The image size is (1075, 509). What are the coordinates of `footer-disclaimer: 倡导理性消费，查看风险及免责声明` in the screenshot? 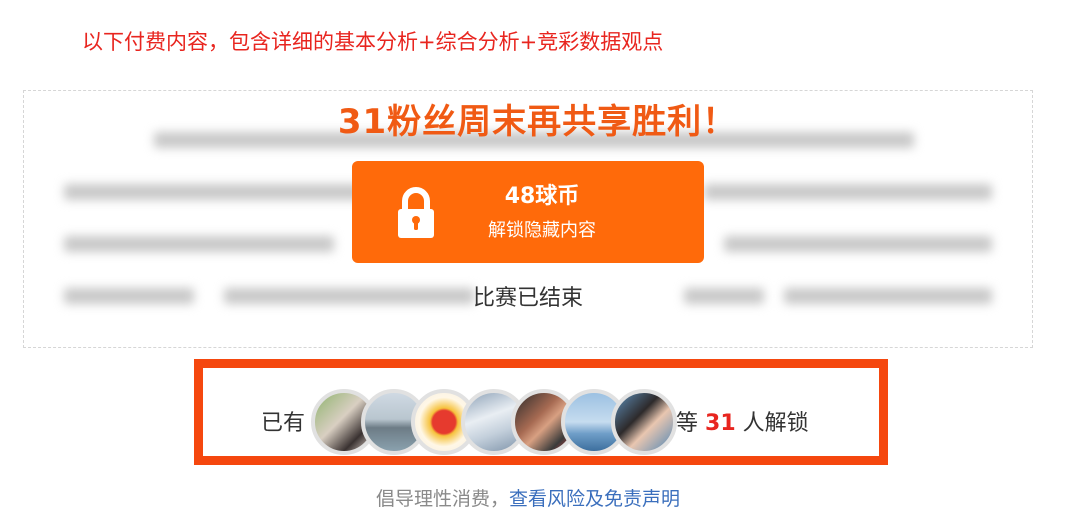 It's located at (528, 496).